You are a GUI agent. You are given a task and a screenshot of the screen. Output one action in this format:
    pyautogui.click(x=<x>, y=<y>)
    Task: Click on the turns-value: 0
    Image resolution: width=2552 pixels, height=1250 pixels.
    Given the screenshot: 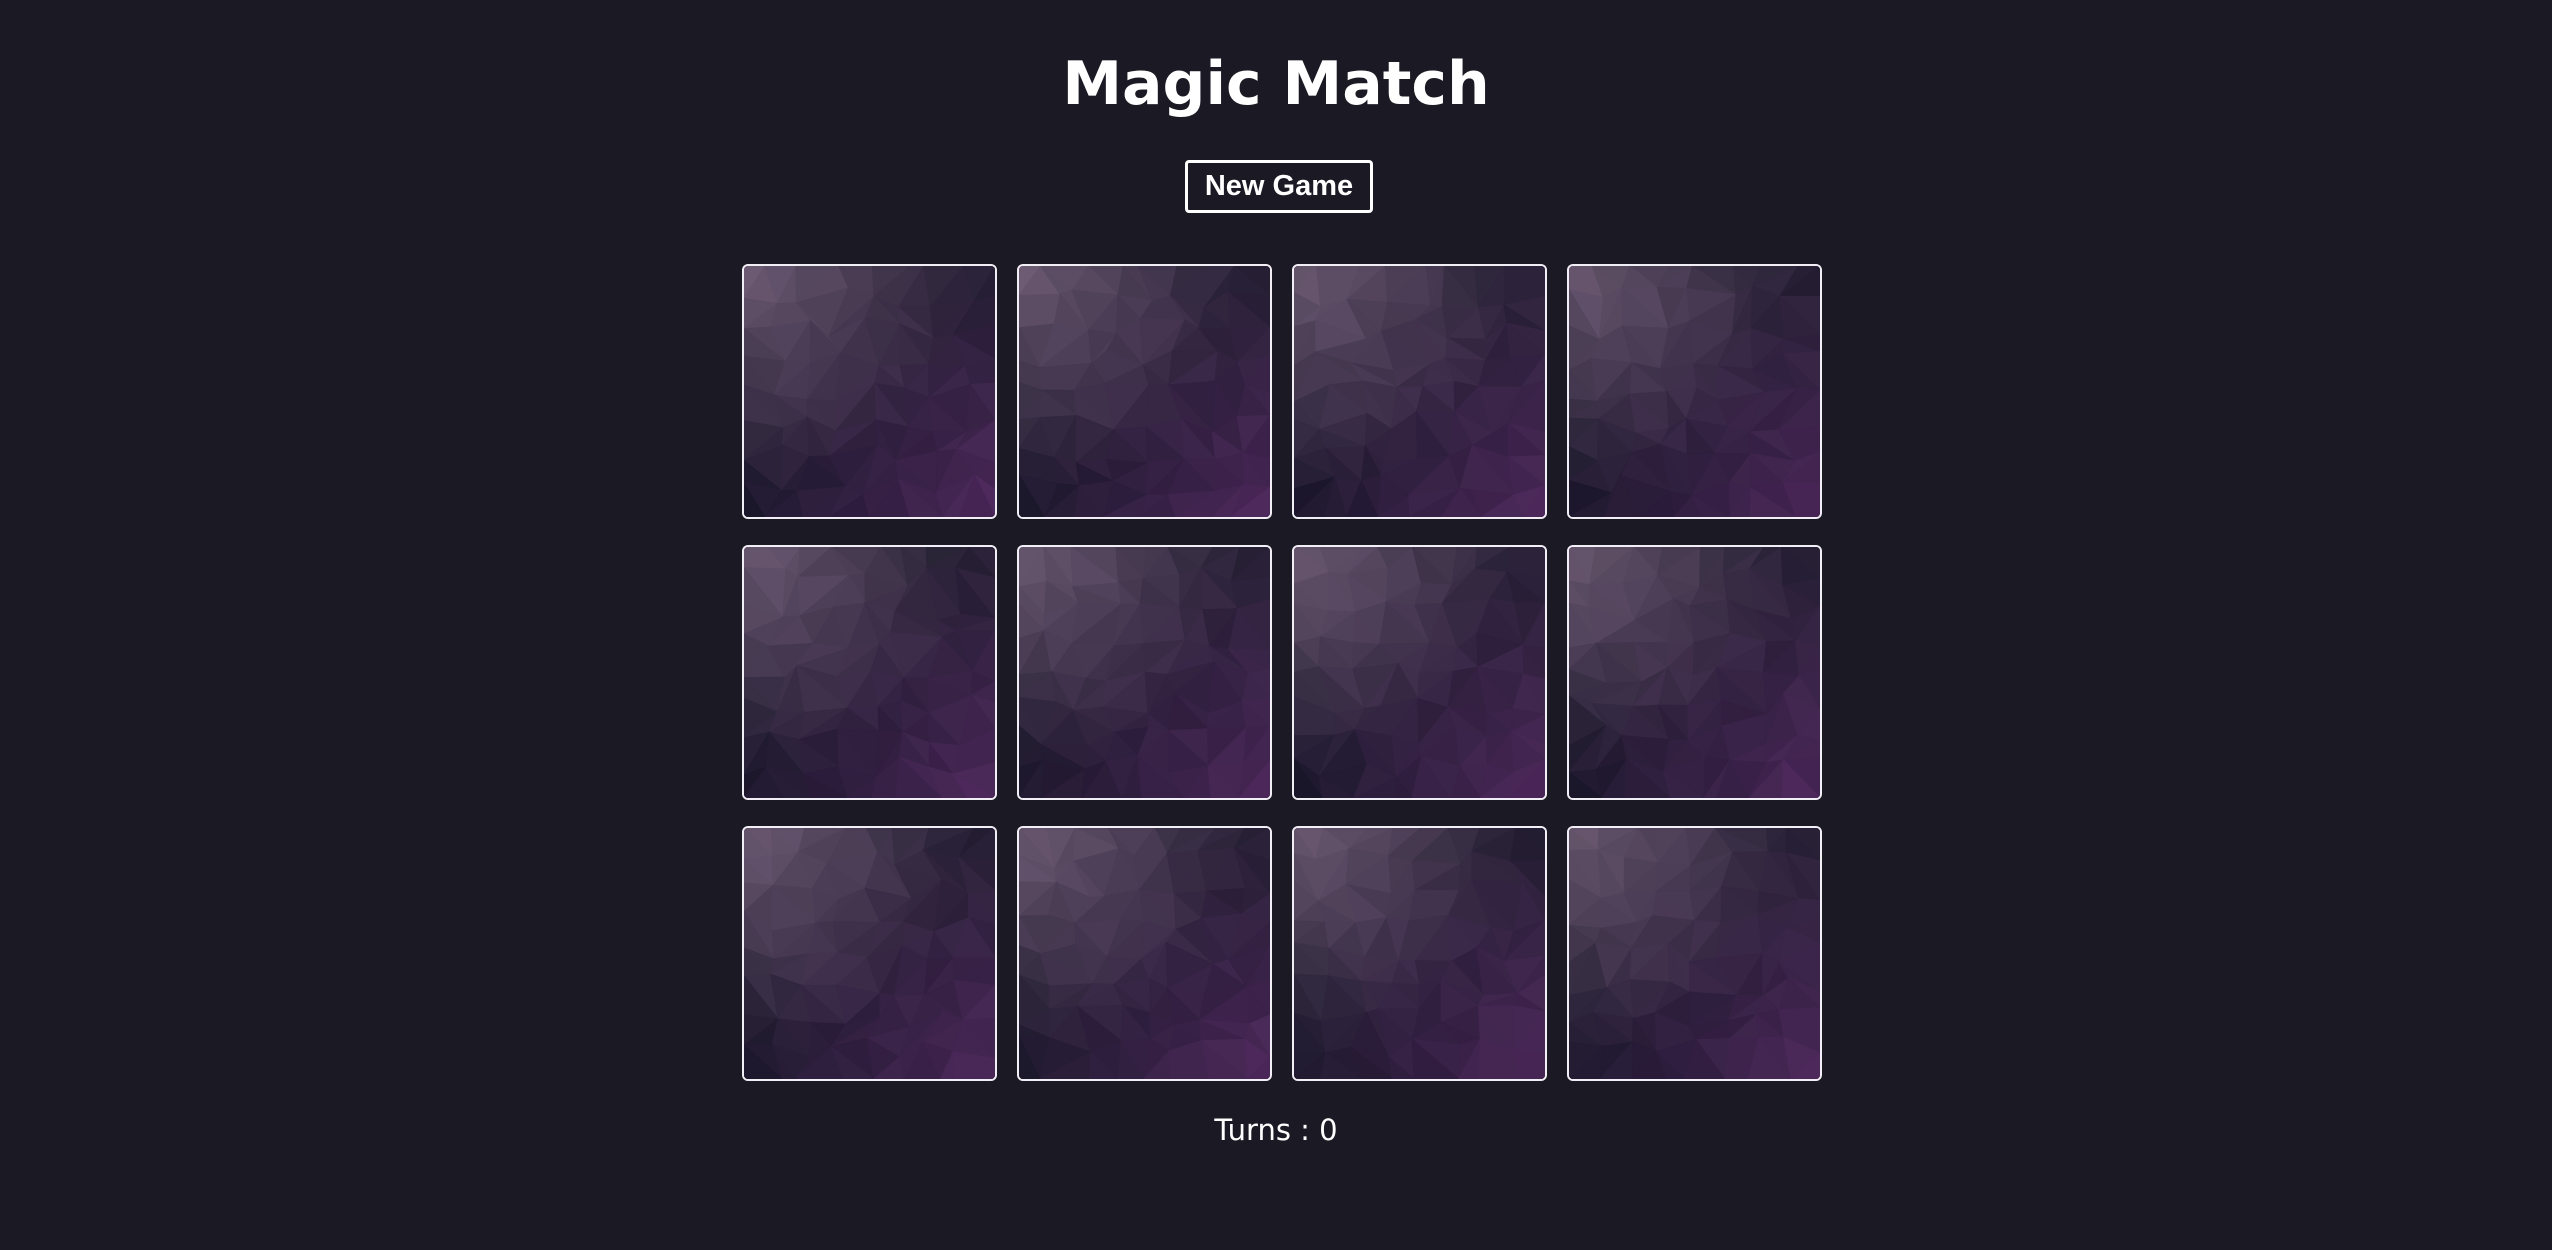 What is the action you would take?
    pyautogui.click(x=1328, y=1130)
    